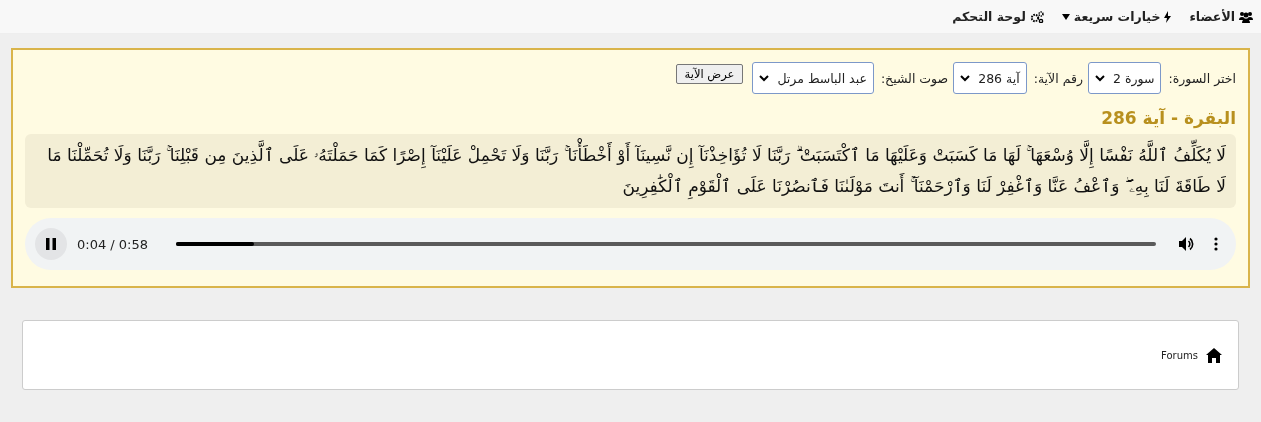 The image size is (1261, 422). I want to click on gears-icon, so click(1036, 16).